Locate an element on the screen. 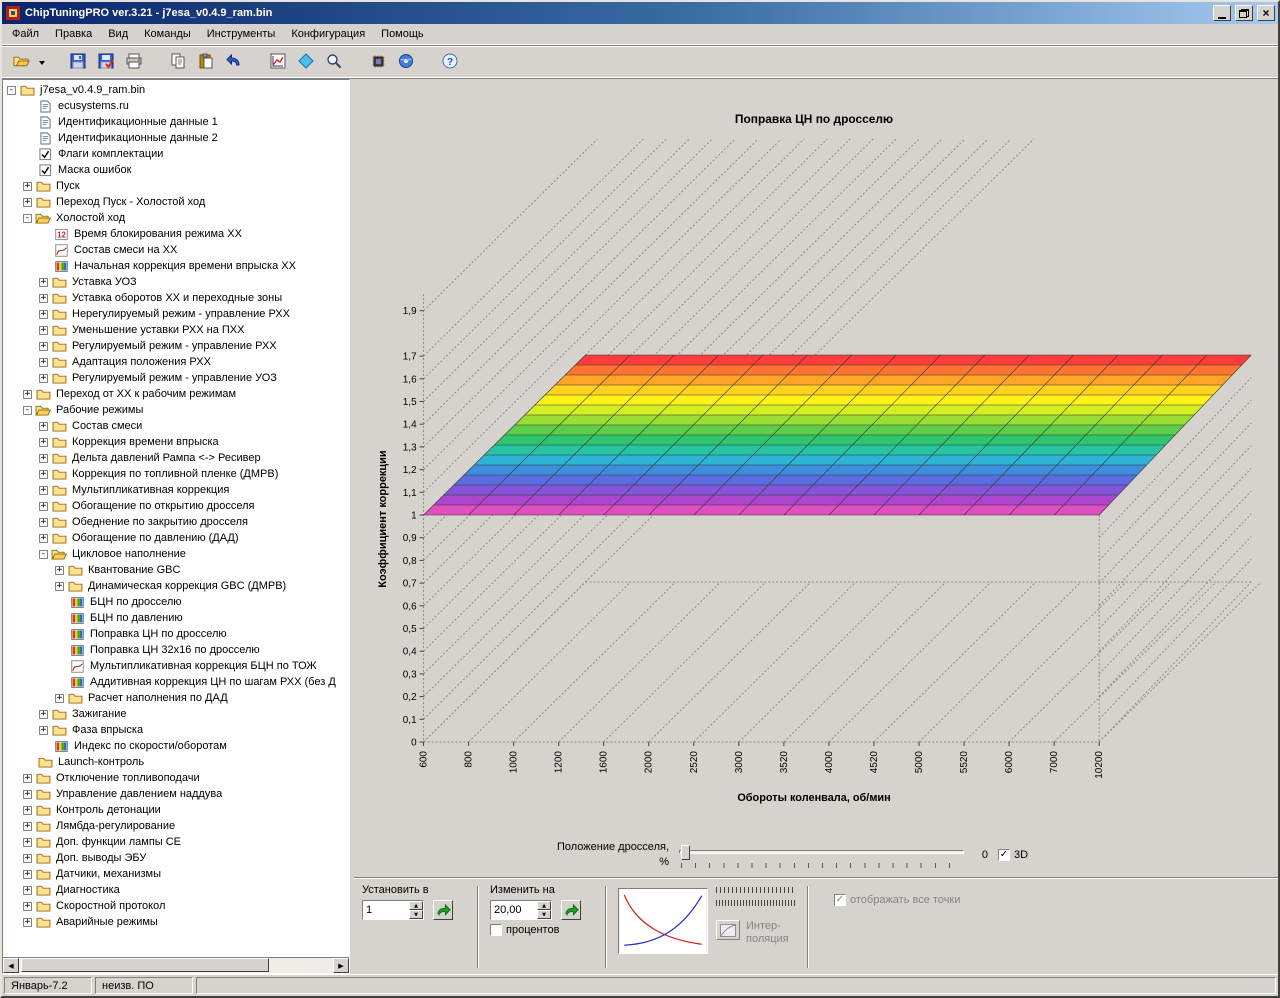 The height and width of the screenshot is (998, 1280). tree-item: - Холостой ход is located at coordinates (176, 218).